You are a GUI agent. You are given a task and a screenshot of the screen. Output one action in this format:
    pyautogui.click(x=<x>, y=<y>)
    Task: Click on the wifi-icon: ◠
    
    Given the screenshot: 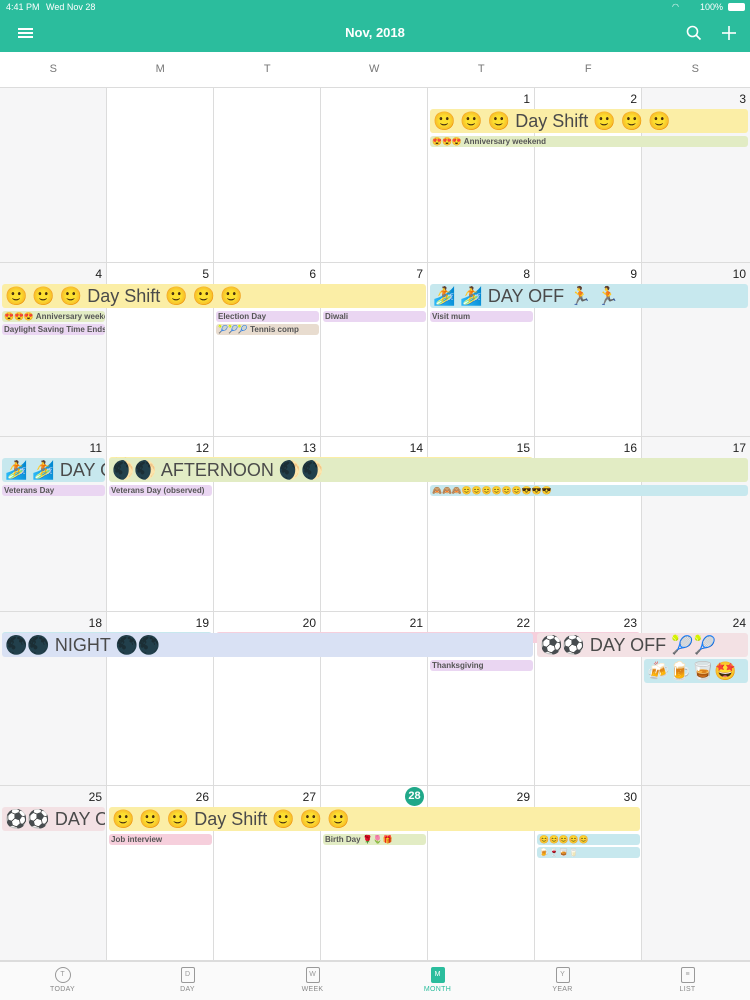 What is the action you would take?
    pyautogui.click(x=675, y=6)
    